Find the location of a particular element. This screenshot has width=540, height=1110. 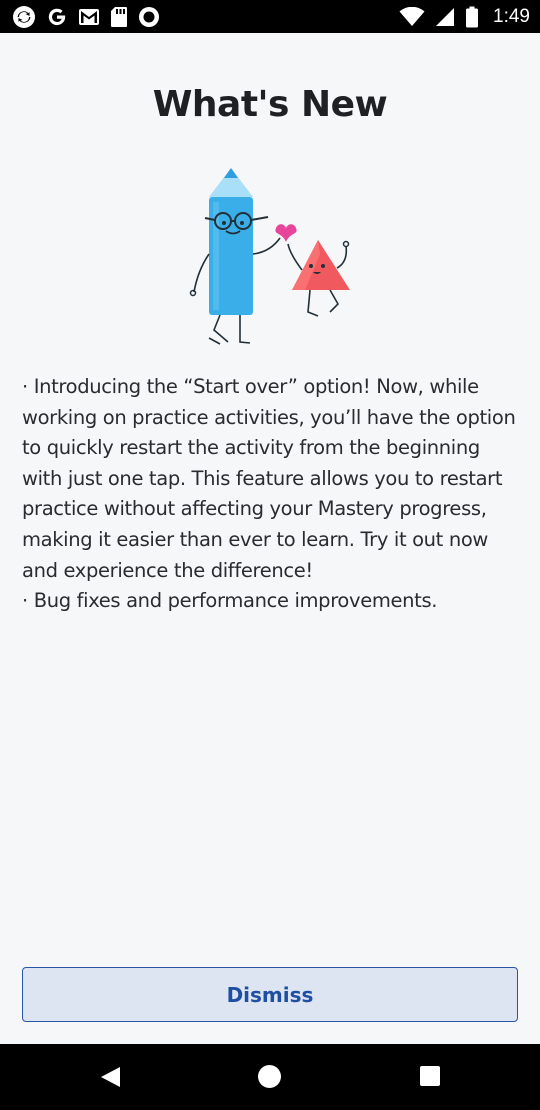

signal-icon is located at coordinates (445, 17).